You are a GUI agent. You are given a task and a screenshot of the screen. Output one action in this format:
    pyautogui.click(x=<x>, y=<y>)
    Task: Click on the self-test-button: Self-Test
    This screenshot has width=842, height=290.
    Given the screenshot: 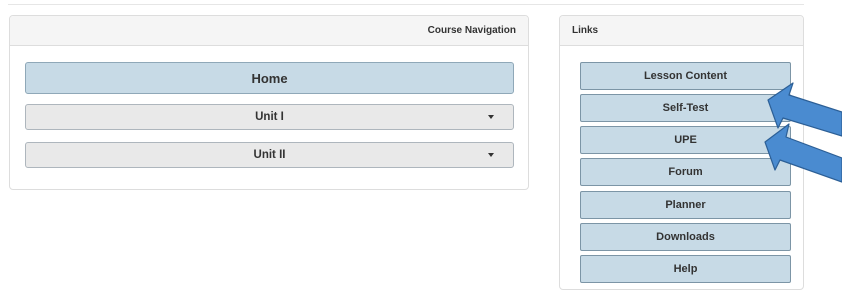 What is the action you would take?
    pyautogui.click(x=685, y=108)
    